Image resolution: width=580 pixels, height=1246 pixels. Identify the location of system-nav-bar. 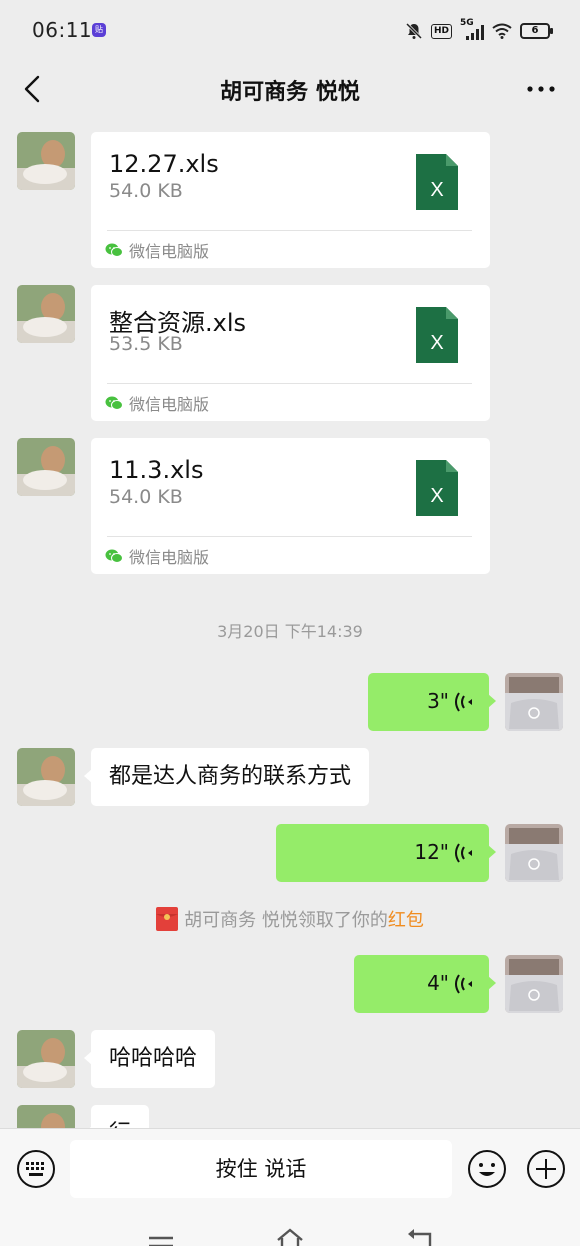
(290, 1227).